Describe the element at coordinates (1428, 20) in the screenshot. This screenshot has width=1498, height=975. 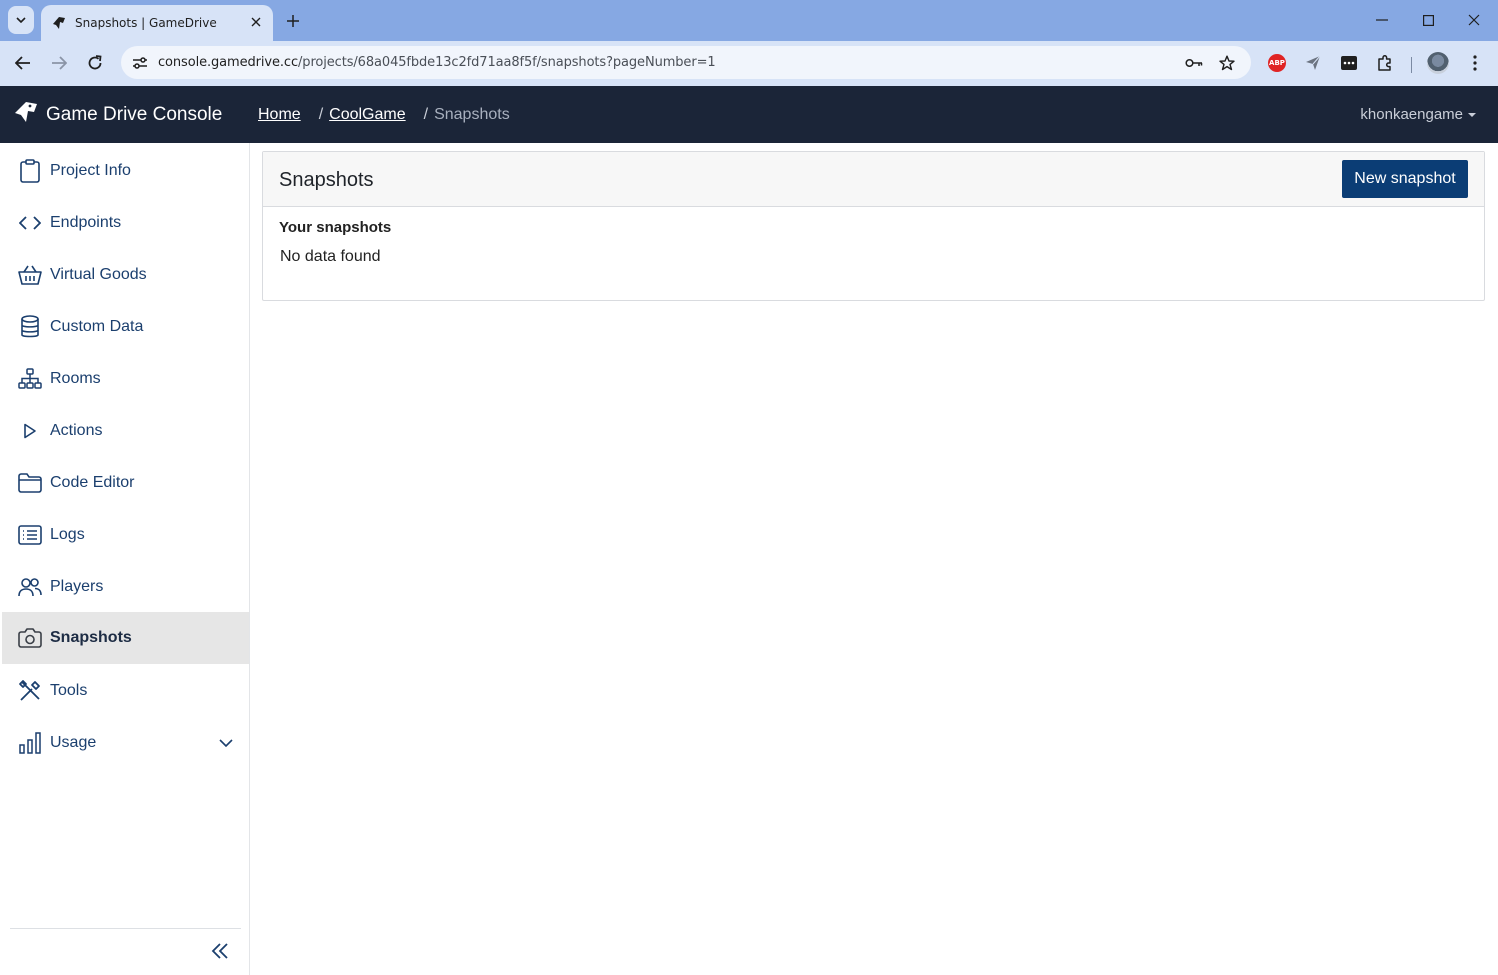
I see `maximize-icon` at that location.